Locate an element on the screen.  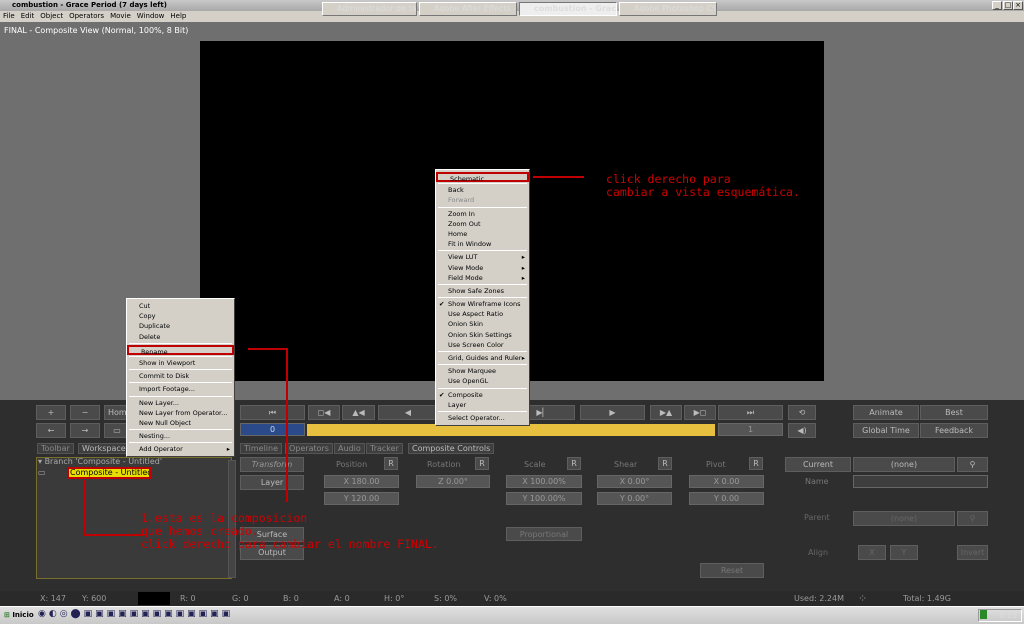
menu-item-layer: Layer is located at coordinates (482, 405).